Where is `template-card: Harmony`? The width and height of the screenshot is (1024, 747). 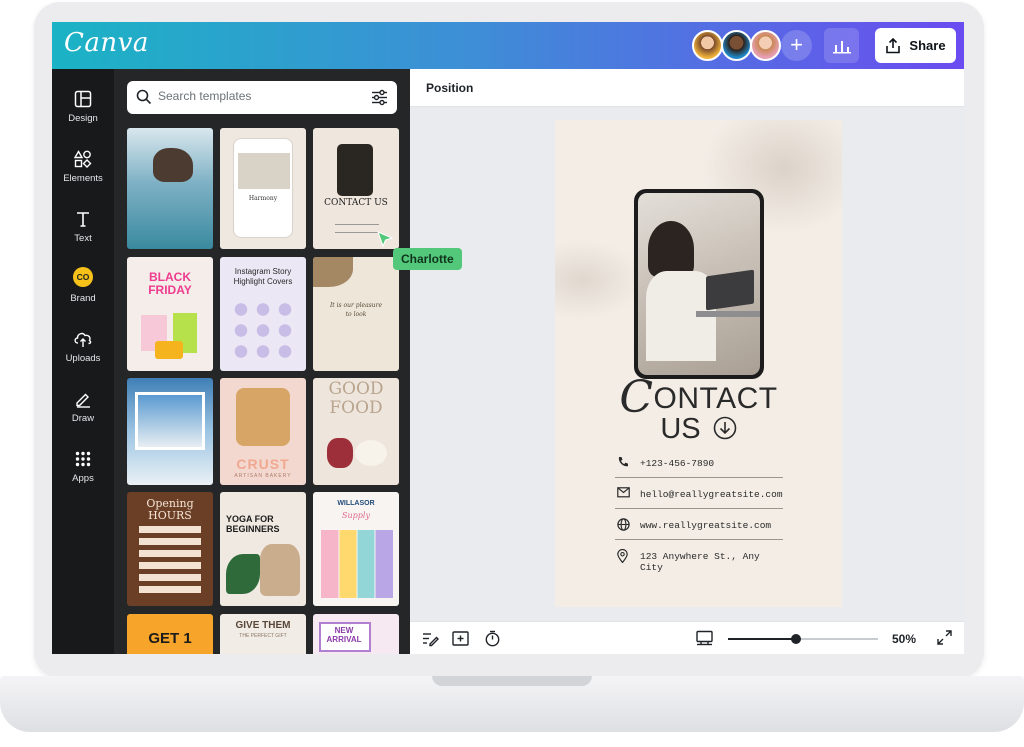
template-card: Harmony is located at coordinates (263, 188).